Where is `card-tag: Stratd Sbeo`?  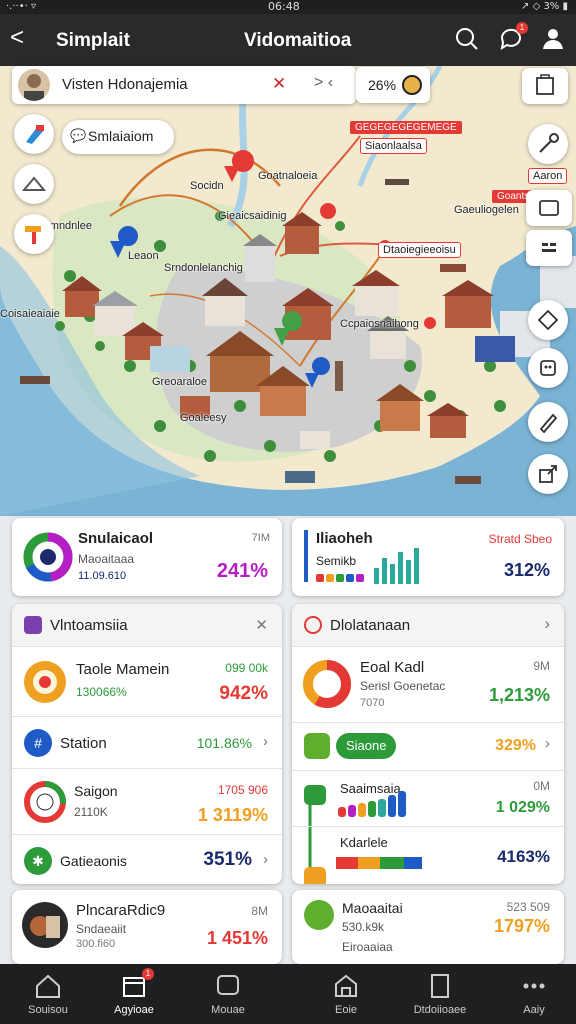 card-tag: Stratd Sbeo is located at coordinates (520, 539).